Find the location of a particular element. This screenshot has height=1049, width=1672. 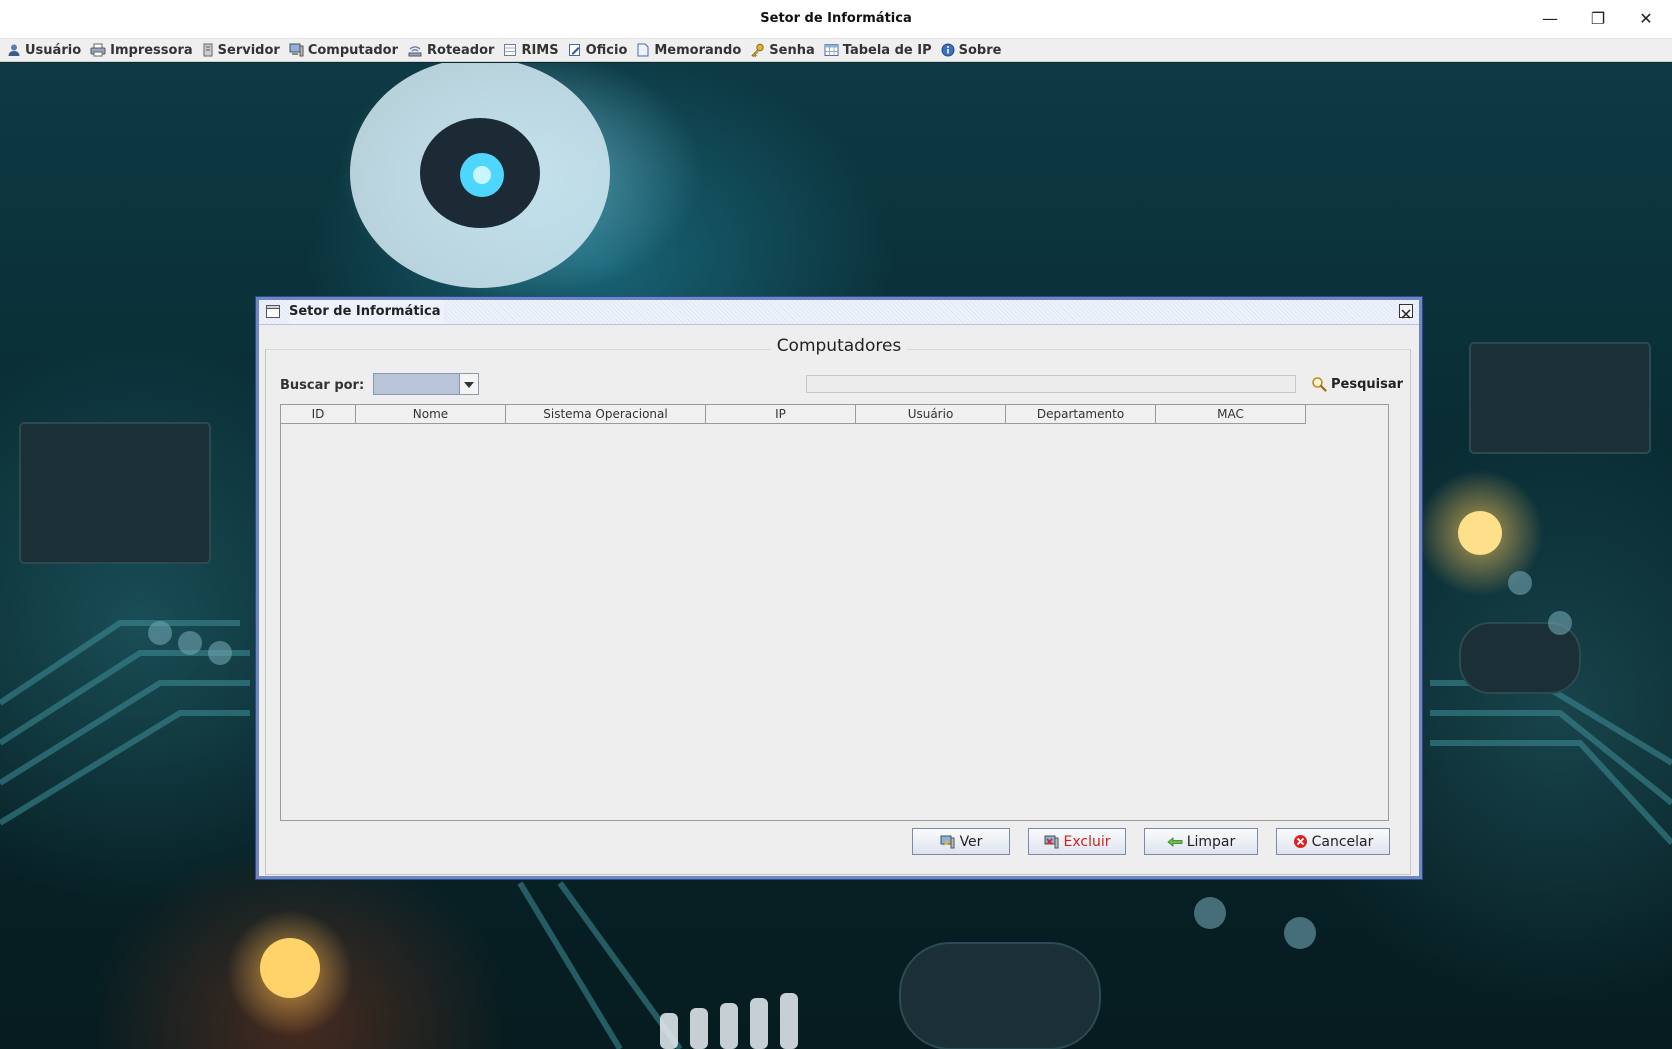

maximize-icon: ❐ is located at coordinates (1598, 18).